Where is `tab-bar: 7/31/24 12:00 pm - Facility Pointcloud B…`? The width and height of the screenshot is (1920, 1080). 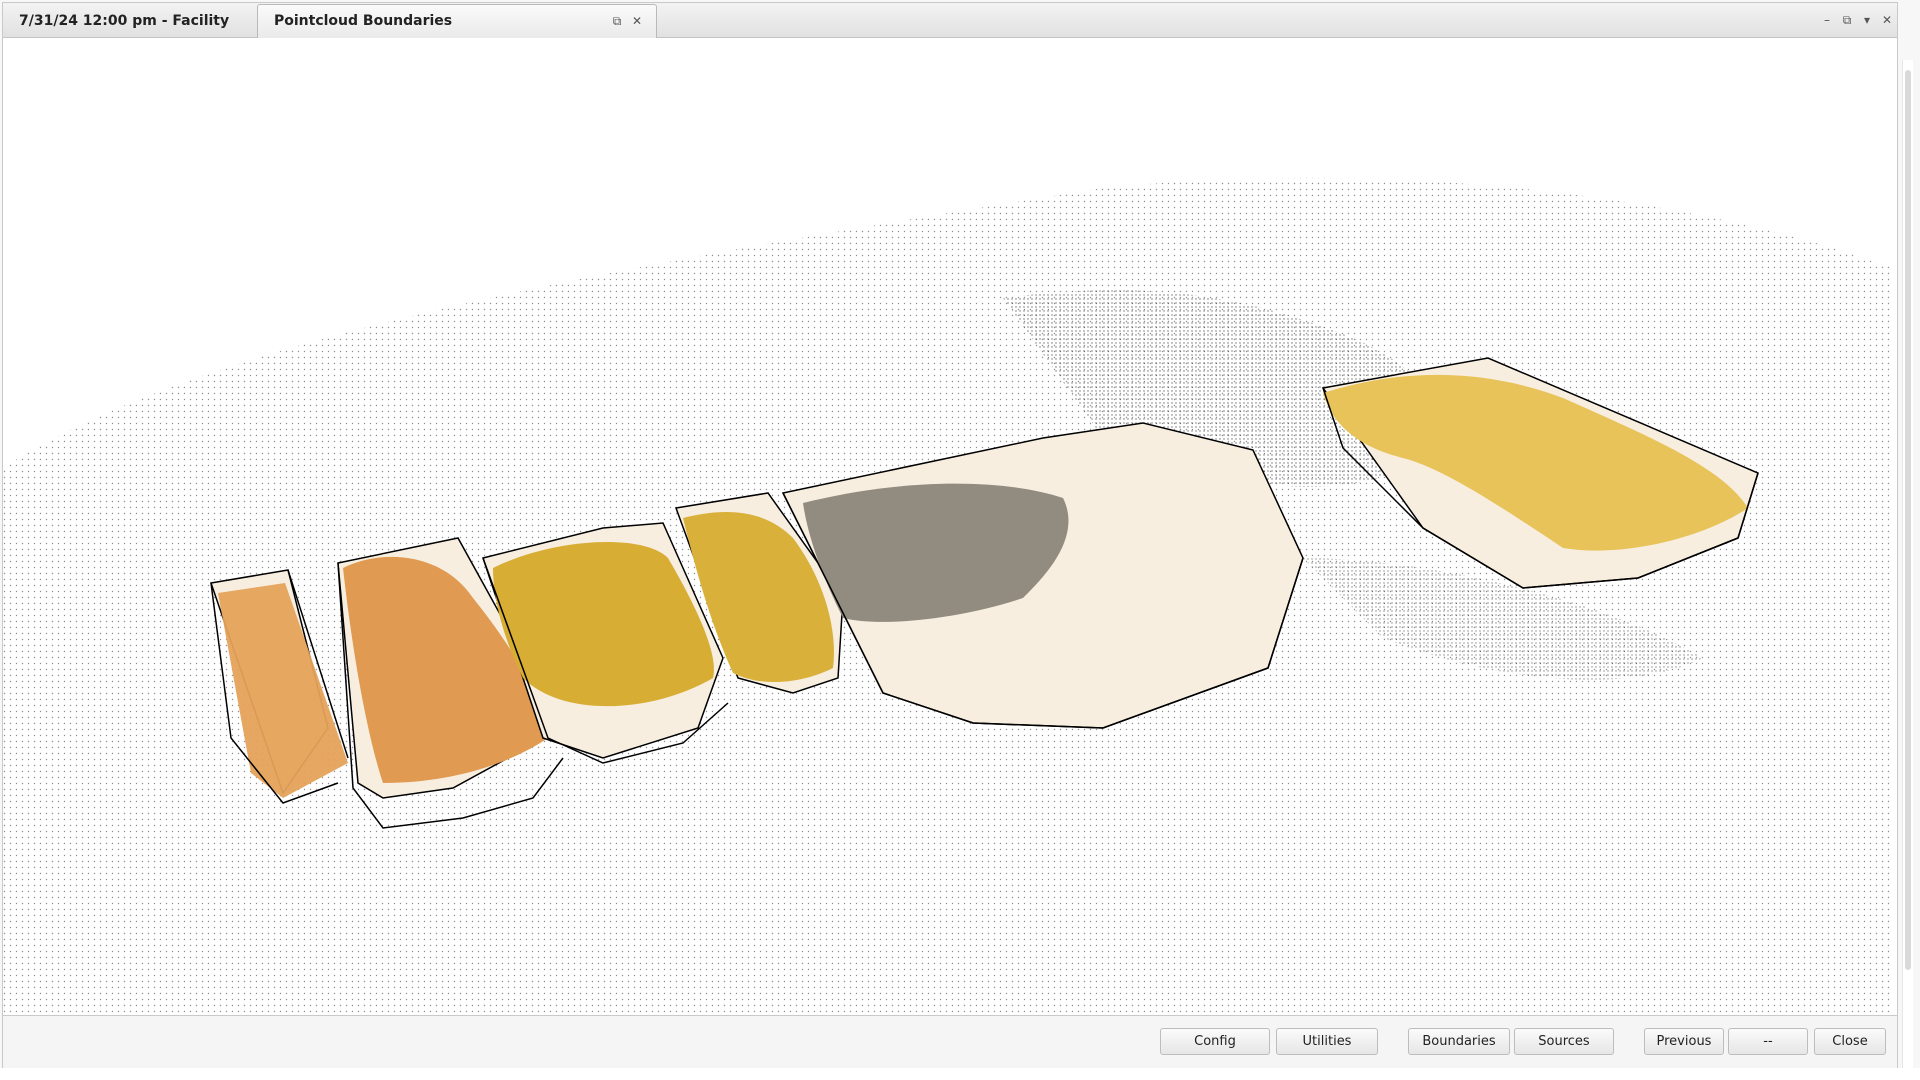
tab-bar: 7/31/24 12:00 pm - Facility Pointcloud B… is located at coordinates (950, 20).